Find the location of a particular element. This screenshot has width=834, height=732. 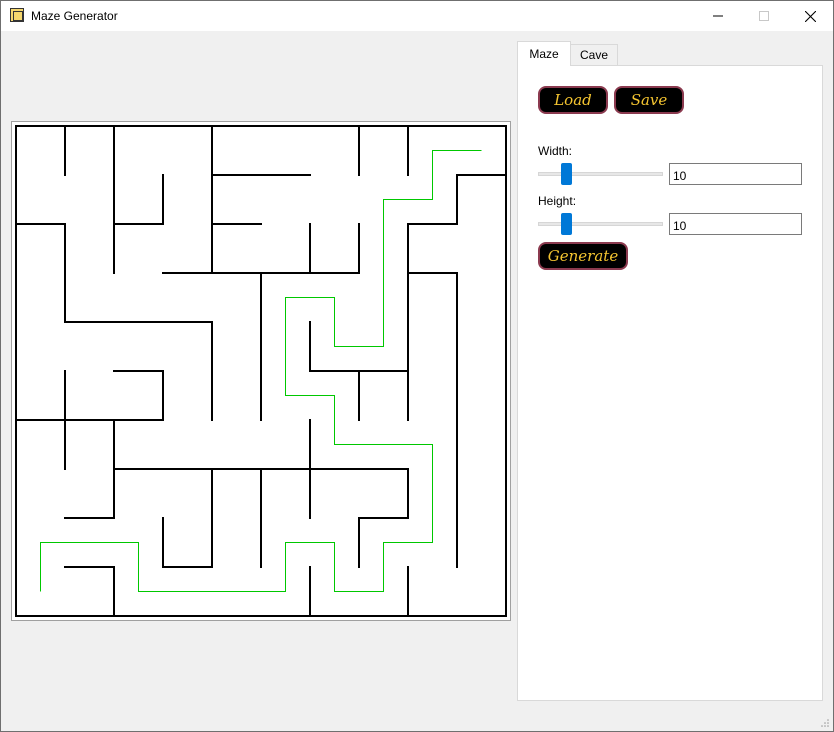

minimize-icon is located at coordinates (718, 16).